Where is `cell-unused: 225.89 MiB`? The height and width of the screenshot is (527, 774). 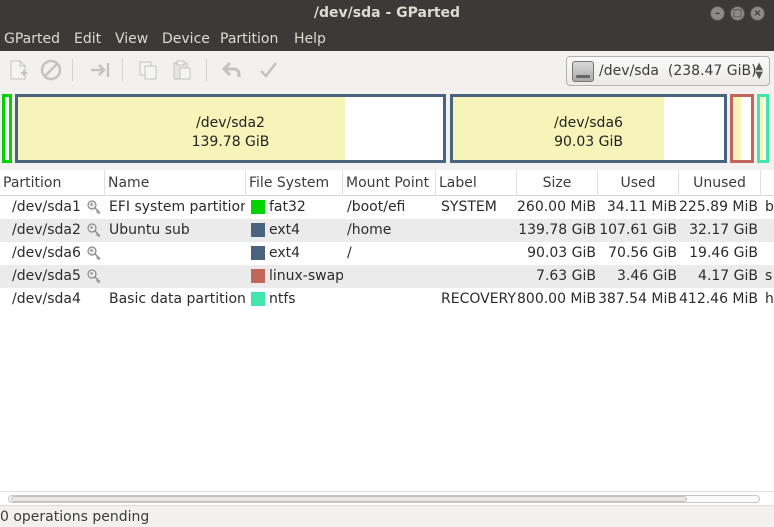 cell-unused: 225.89 MiB is located at coordinates (718, 207).